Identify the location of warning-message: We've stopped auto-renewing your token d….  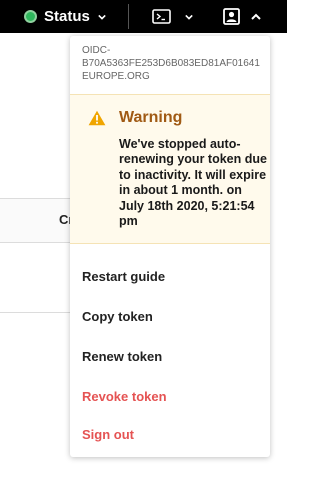
(193, 183).